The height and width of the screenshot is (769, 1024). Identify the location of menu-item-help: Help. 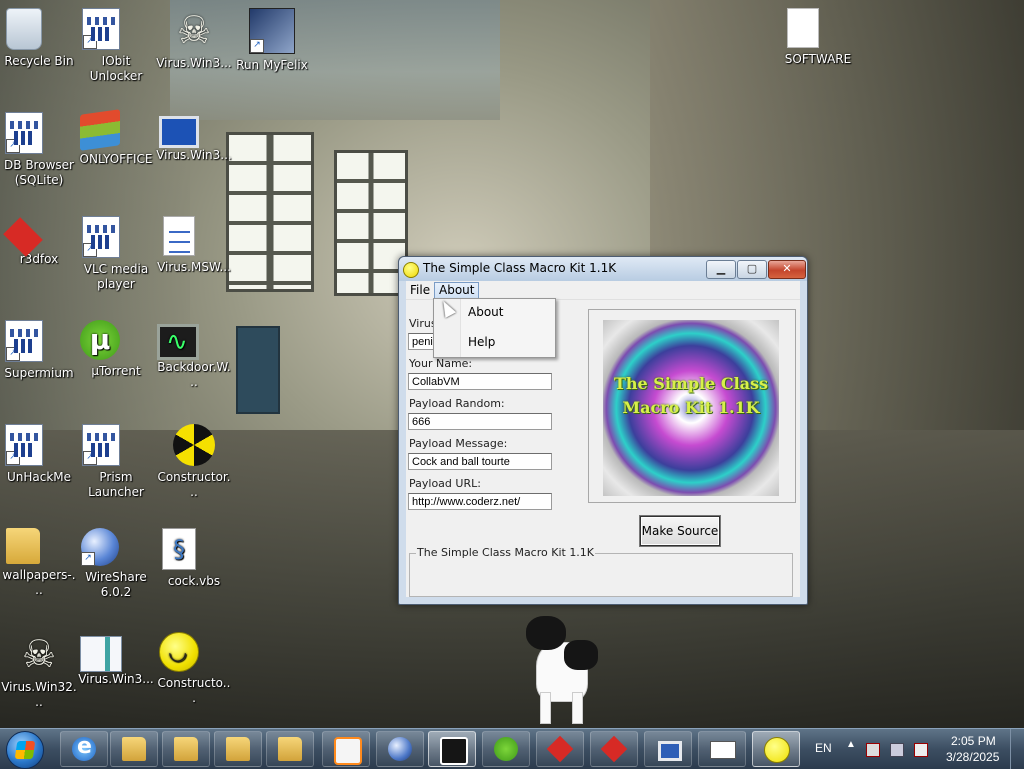
(481, 342).